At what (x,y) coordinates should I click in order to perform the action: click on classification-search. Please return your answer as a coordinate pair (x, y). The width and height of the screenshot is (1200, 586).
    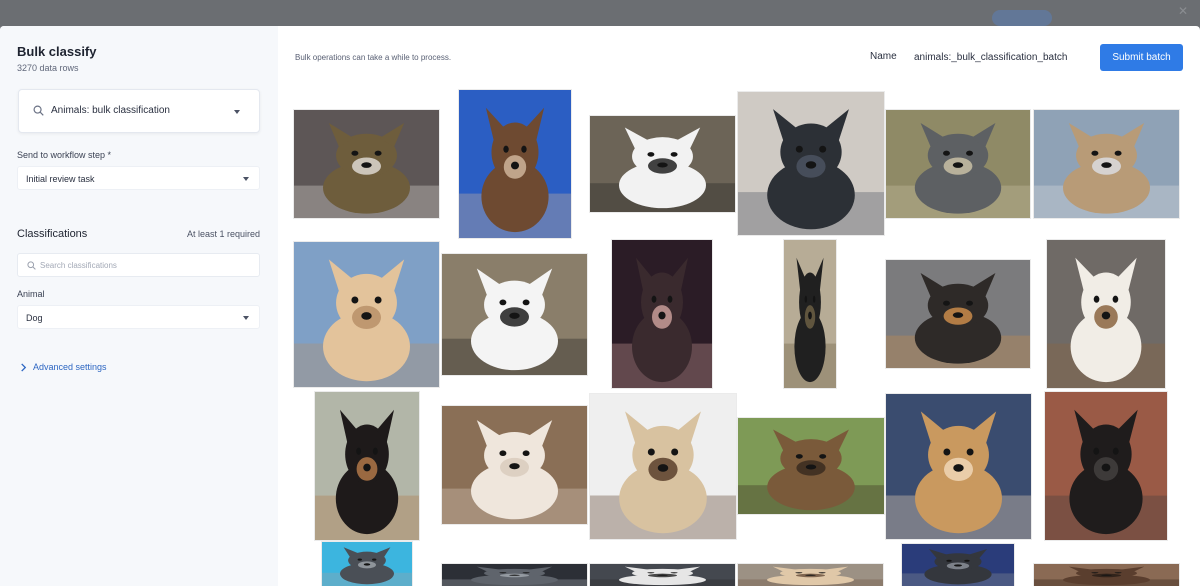
    Looking at the image, I should click on (138, 265).